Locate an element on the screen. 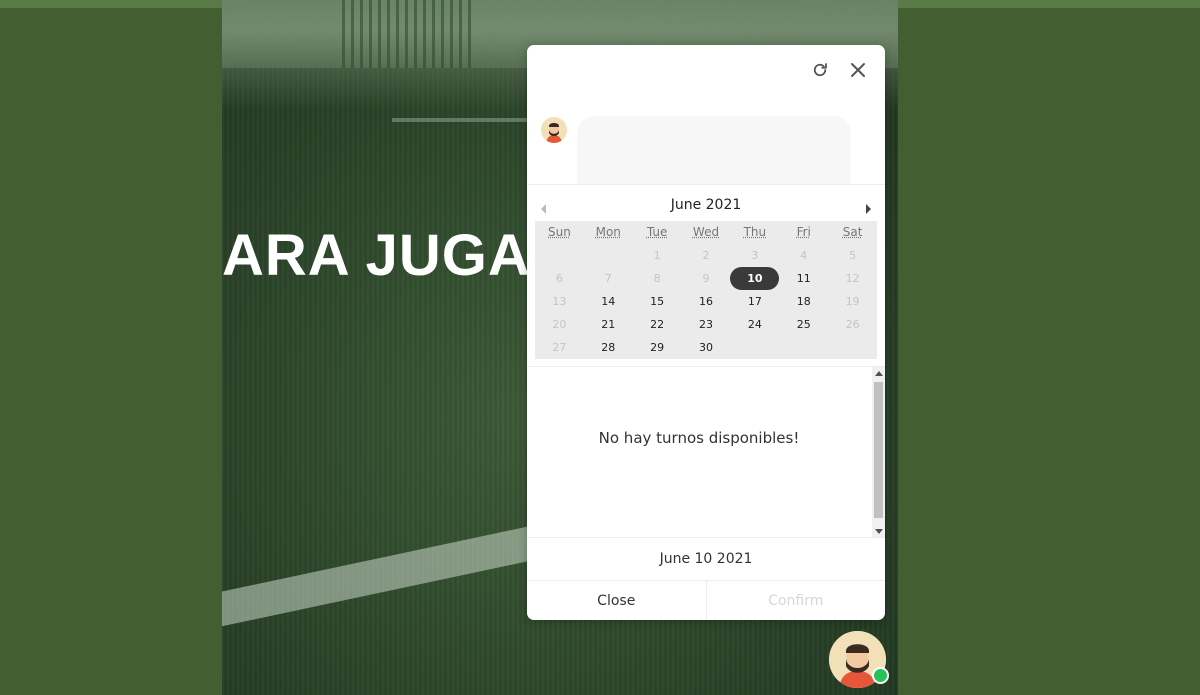 Image resolution: width=1200 pixels, height=695 pixels. calendar-day: 30 is located at coordinates (706, 347).